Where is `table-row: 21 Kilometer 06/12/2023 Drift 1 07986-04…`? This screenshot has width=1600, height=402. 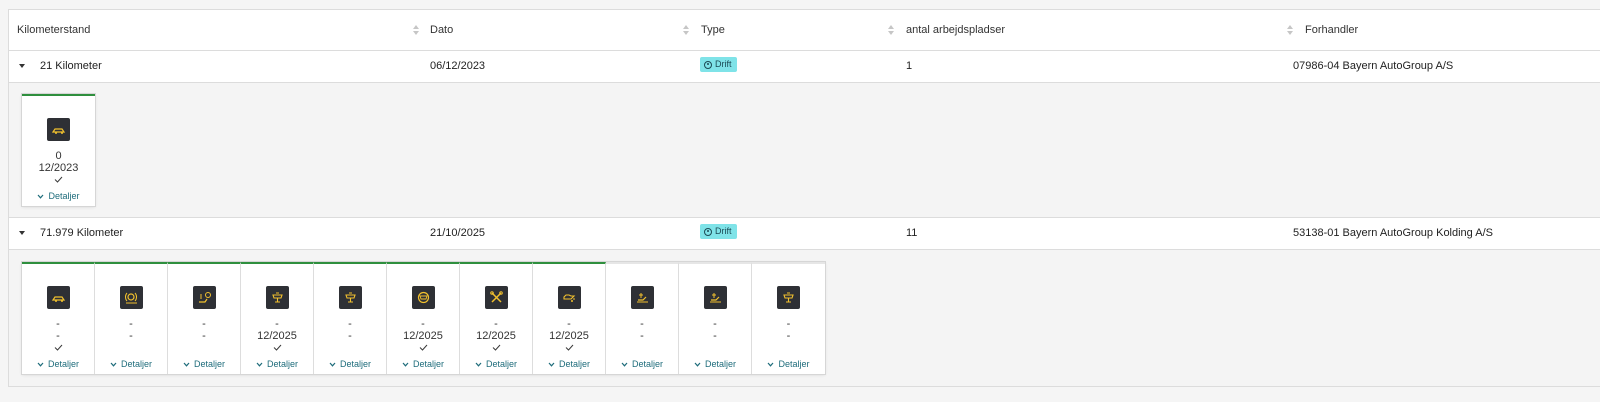 table-row: 21 Kilometer 06/12/2023 Drift 1 07986-04… is located at coordinates (804, 67).